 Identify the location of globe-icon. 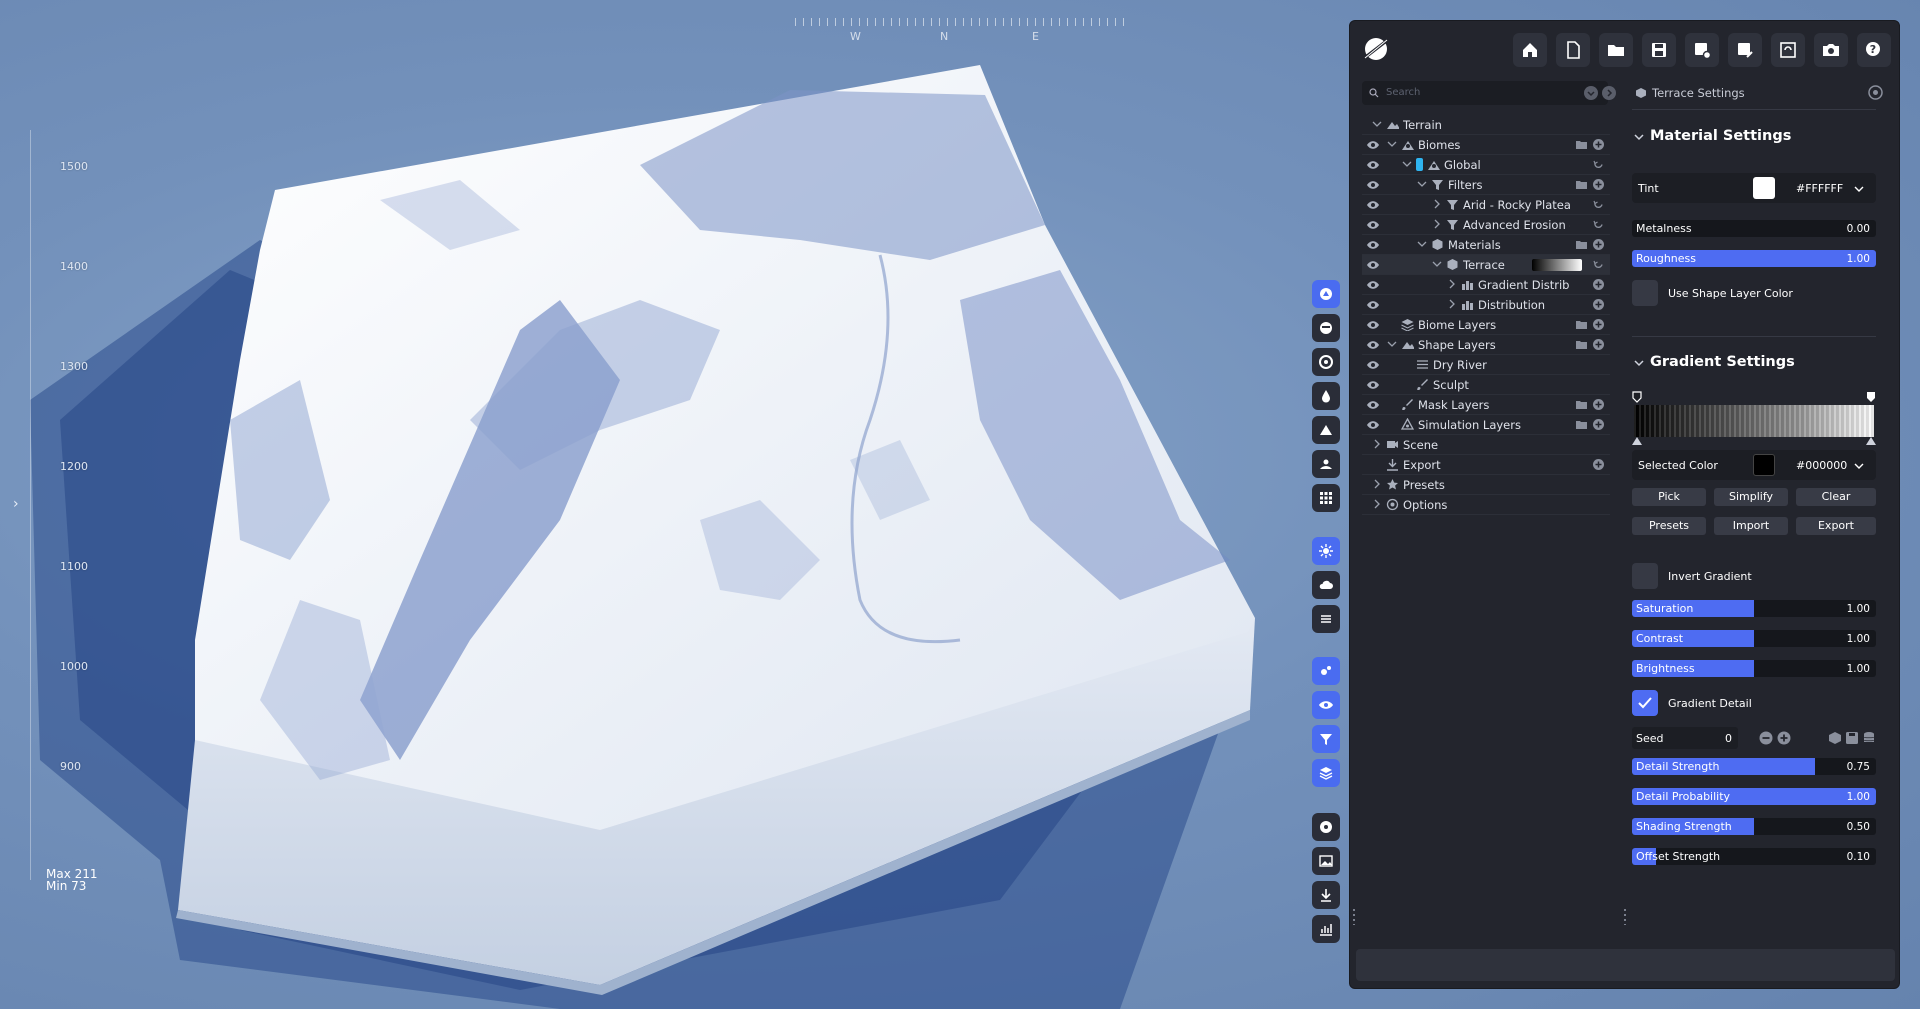
(1326, 328).